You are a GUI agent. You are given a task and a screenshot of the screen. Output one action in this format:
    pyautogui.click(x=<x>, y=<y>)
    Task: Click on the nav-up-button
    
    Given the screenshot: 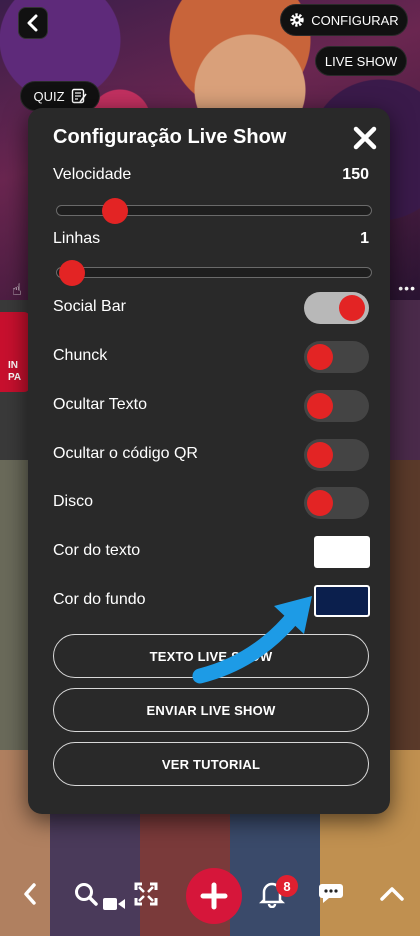 What is the action you would take?
    pyautogui.click(x=392, y=894)
    